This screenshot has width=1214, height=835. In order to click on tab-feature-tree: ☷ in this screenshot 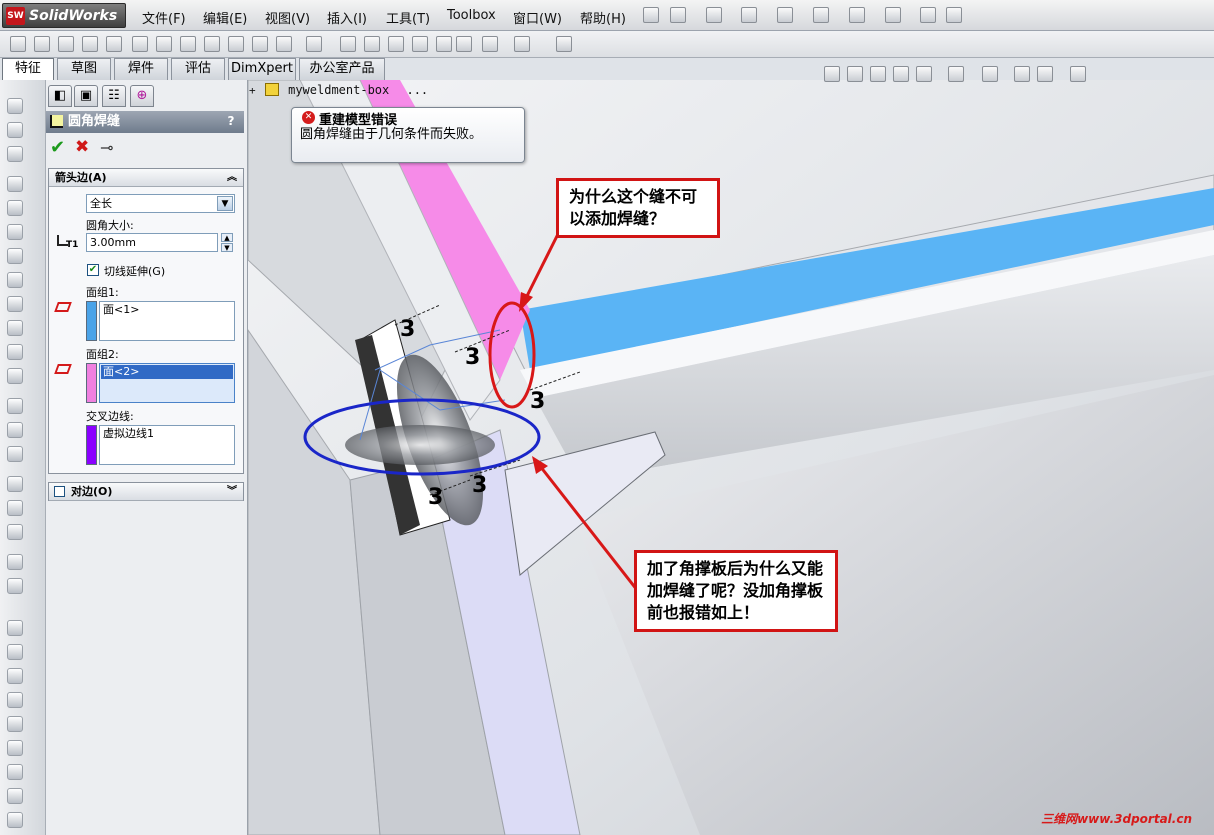, I will do `click(114, 96)`.